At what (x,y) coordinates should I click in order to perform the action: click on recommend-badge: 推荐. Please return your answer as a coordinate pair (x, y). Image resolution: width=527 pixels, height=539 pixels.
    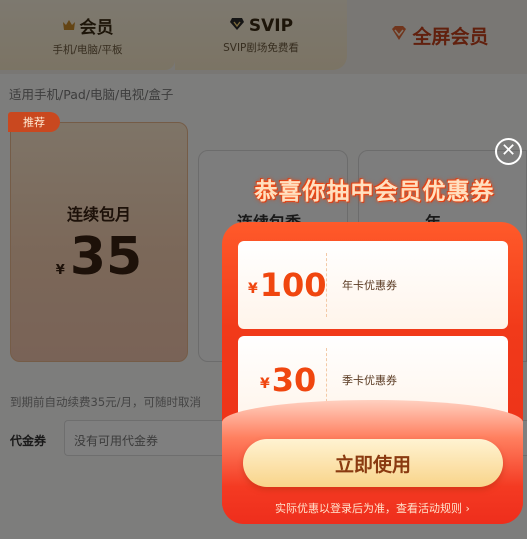
    Looking at the image, I should click on (34, 122).